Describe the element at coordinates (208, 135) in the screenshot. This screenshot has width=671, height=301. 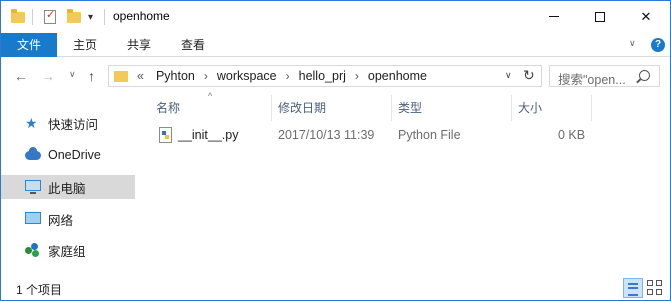
I see `file-name: __init__.py` at that location.